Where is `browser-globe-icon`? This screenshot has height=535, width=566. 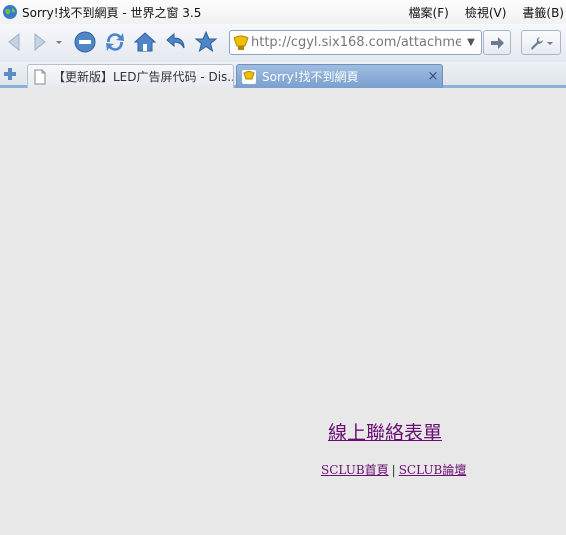
browser-globe-icon is located at coordinates (10, 12).